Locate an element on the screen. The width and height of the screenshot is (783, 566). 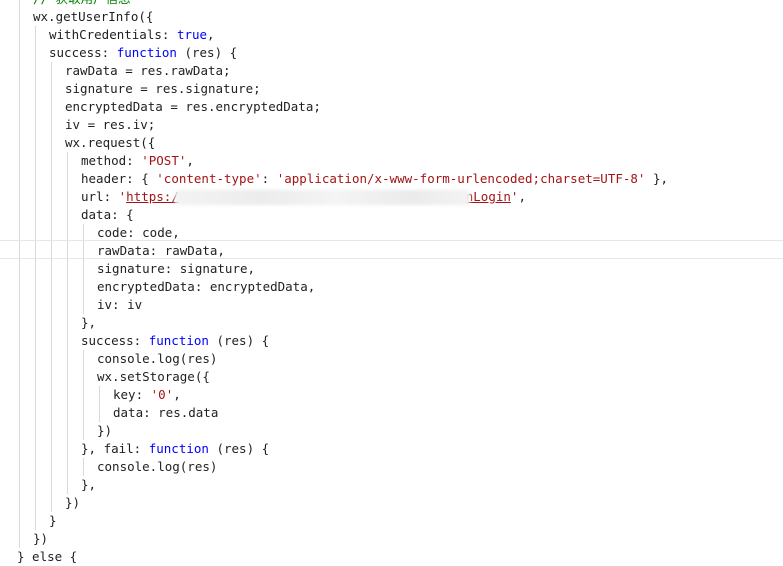
code-line: withCredentials: true, is located at coordinates (132, 35).